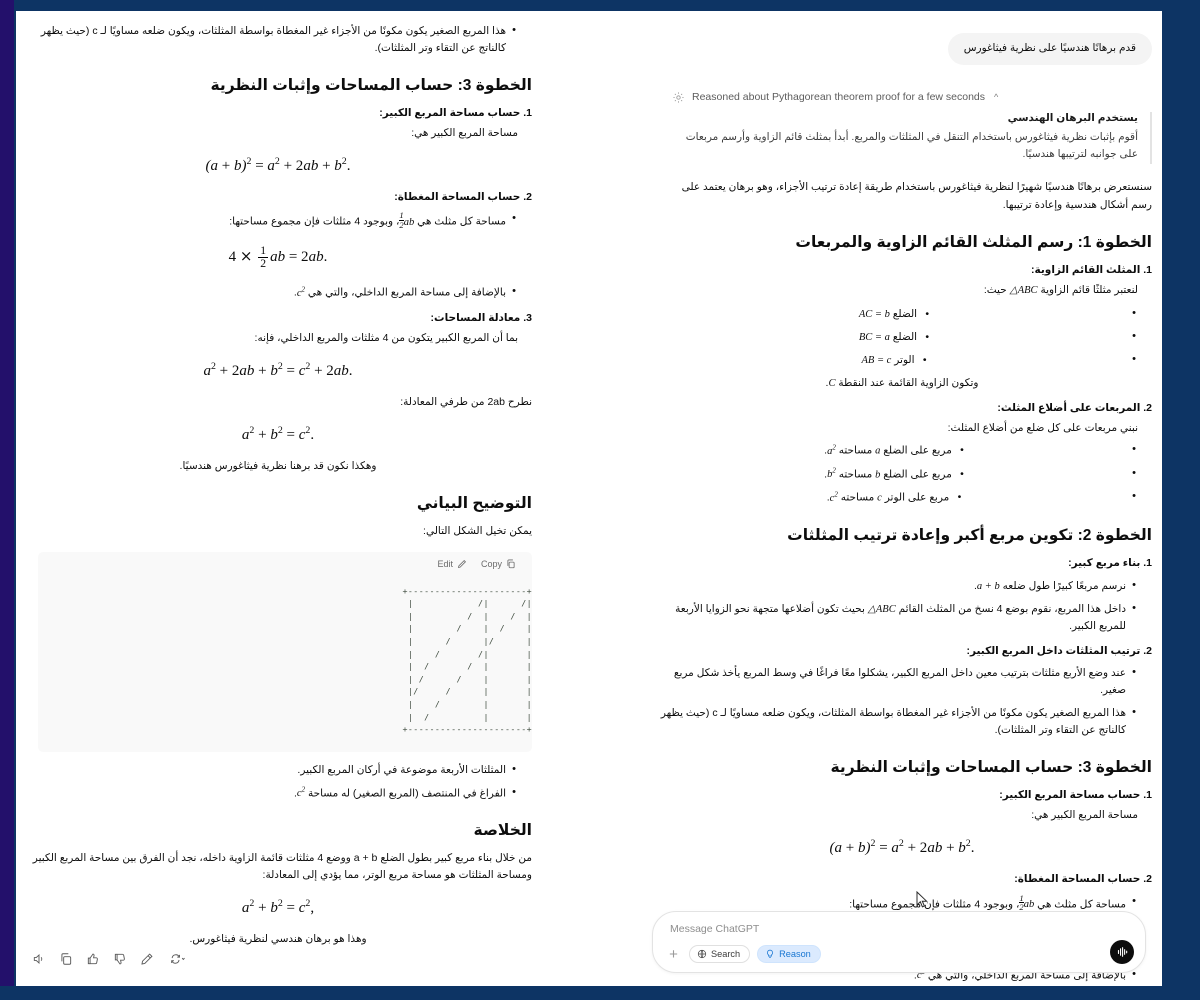 Image resolution: width=1200 pixels, height=1000 pixels. What do you see at coordinates (466, 401) in the screenshot?
I see `left-subtract-note: نطرح 2ab من طرفي المعادلة:` at bounding box center [466, 401].